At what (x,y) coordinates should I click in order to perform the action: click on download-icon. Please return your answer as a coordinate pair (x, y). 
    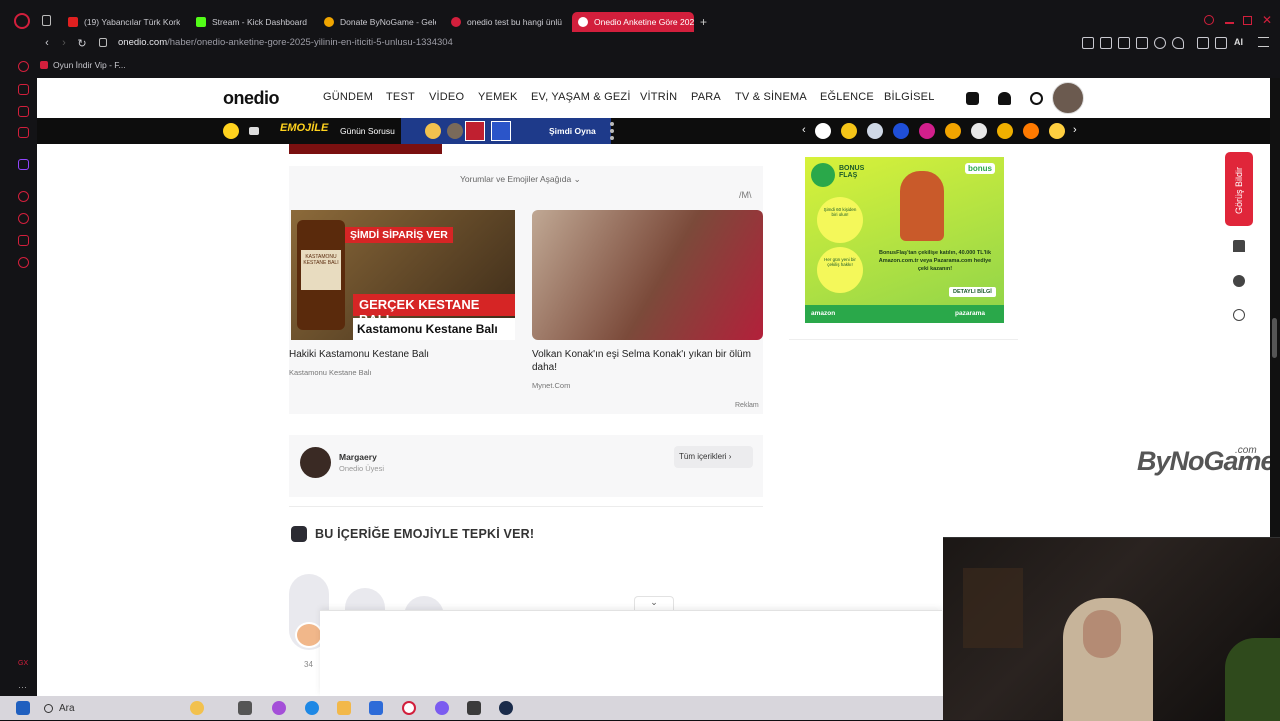
    Looking at the image, I should click on (1221, 43).